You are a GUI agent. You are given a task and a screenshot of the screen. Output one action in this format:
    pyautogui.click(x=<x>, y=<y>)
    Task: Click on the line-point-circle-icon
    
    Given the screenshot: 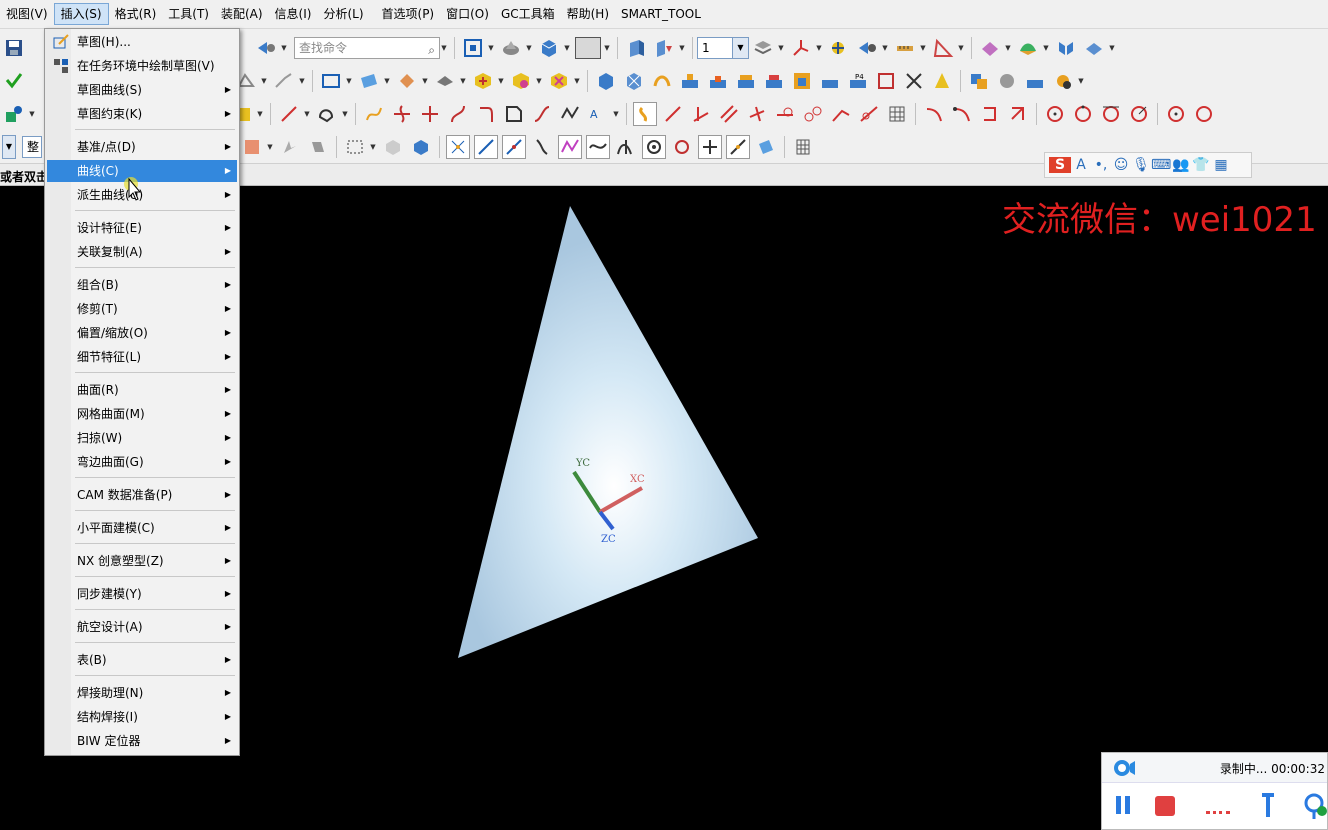 What is the action you would take?
    pyautogui.click(x=813, y=114)
    